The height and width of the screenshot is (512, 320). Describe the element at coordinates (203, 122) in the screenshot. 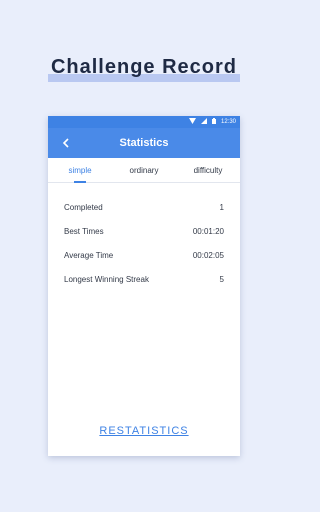

I see `signal-icon` at that location.